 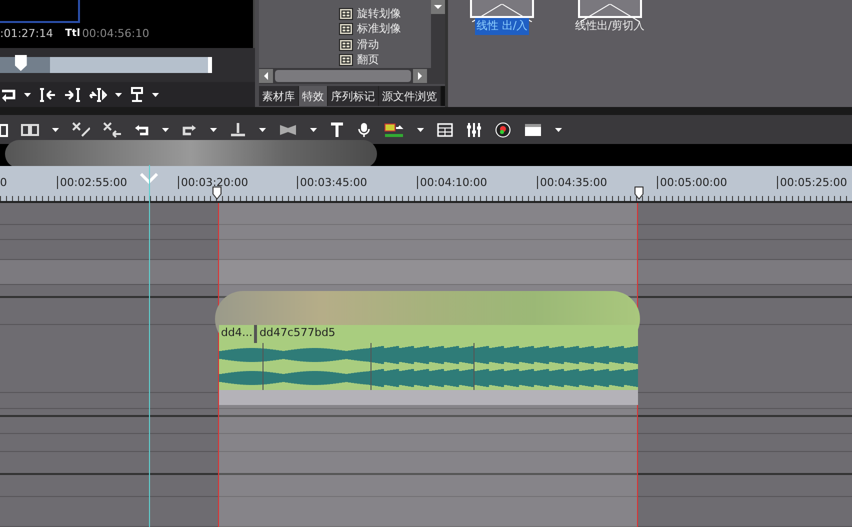 What do you see at coordinates (502, 26) in the screenshot?
I see `transition-label: 线性 出/入` at bounding box center [502, 26].